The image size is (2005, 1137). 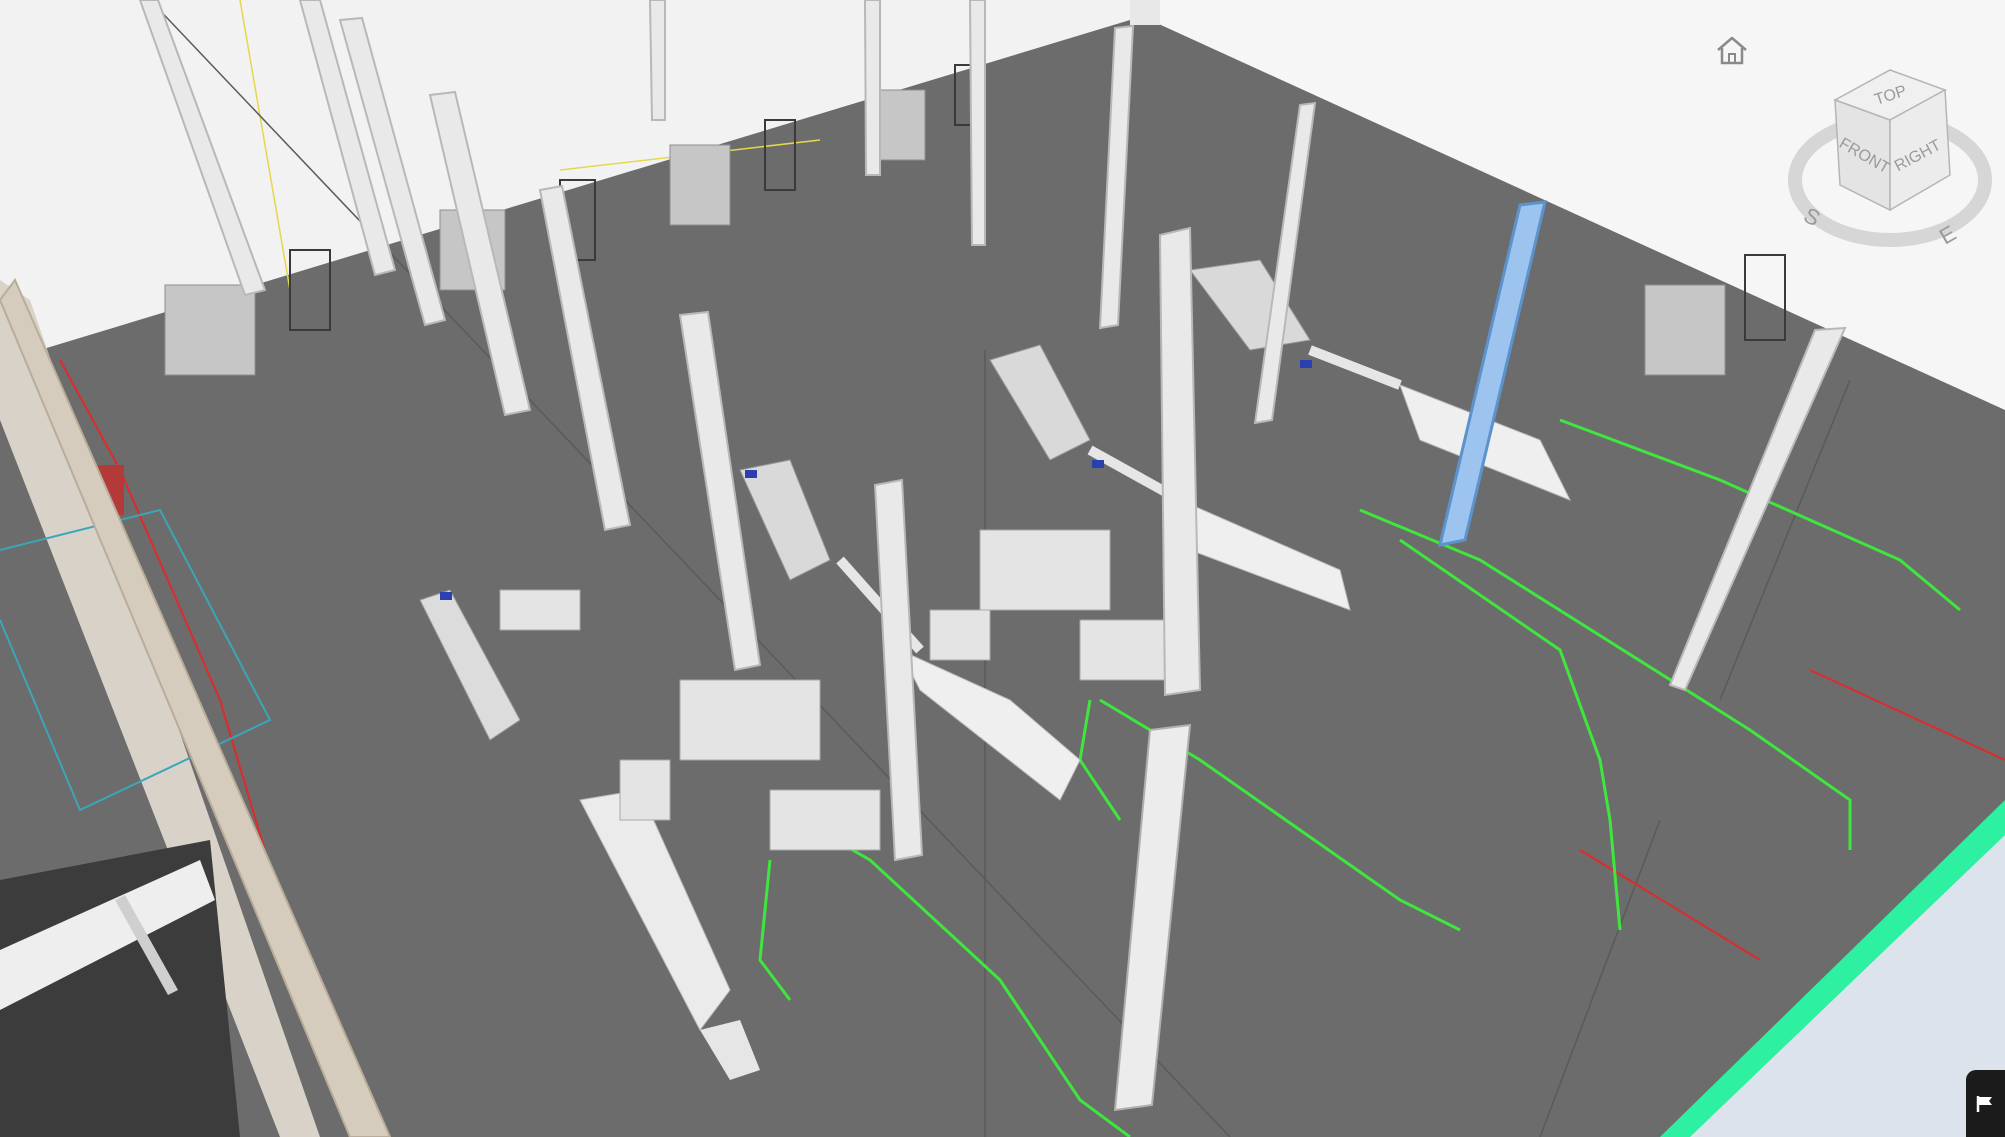 I want to click on home-view-button, so click(x=1732, y=50).